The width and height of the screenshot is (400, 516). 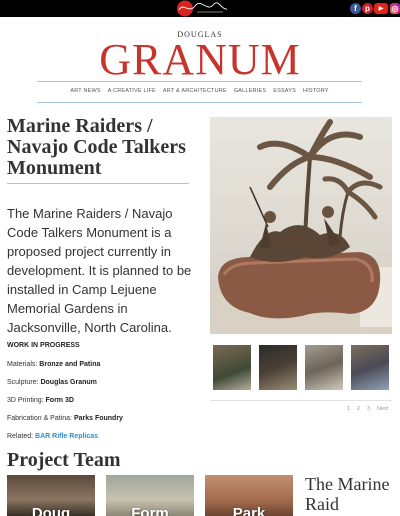 I want to click on nav-item-essays: ESSAYS, so click(x=284, y=91).